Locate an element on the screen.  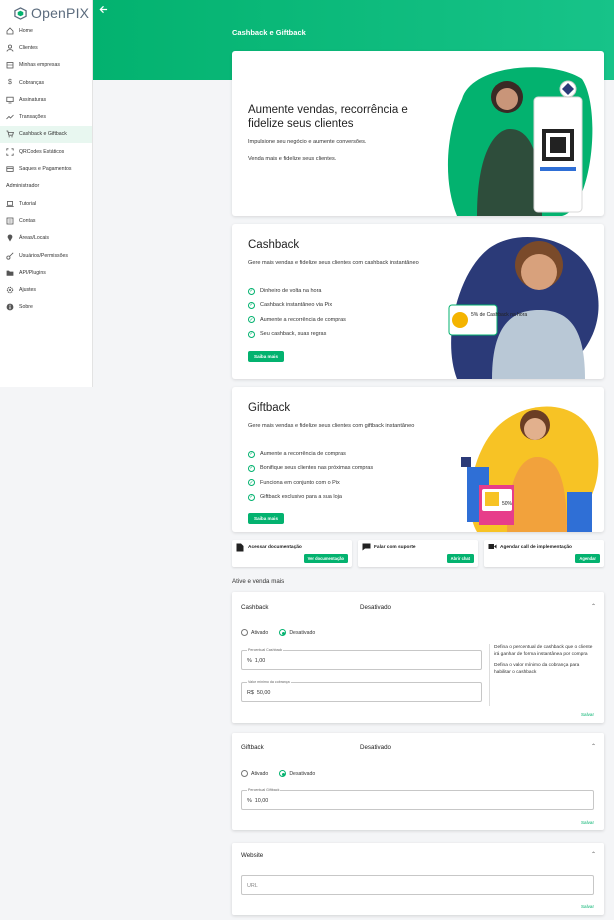
sidebar-item-cashback-giftback: Cashback e Giftback is located at coordinates (46, 134).